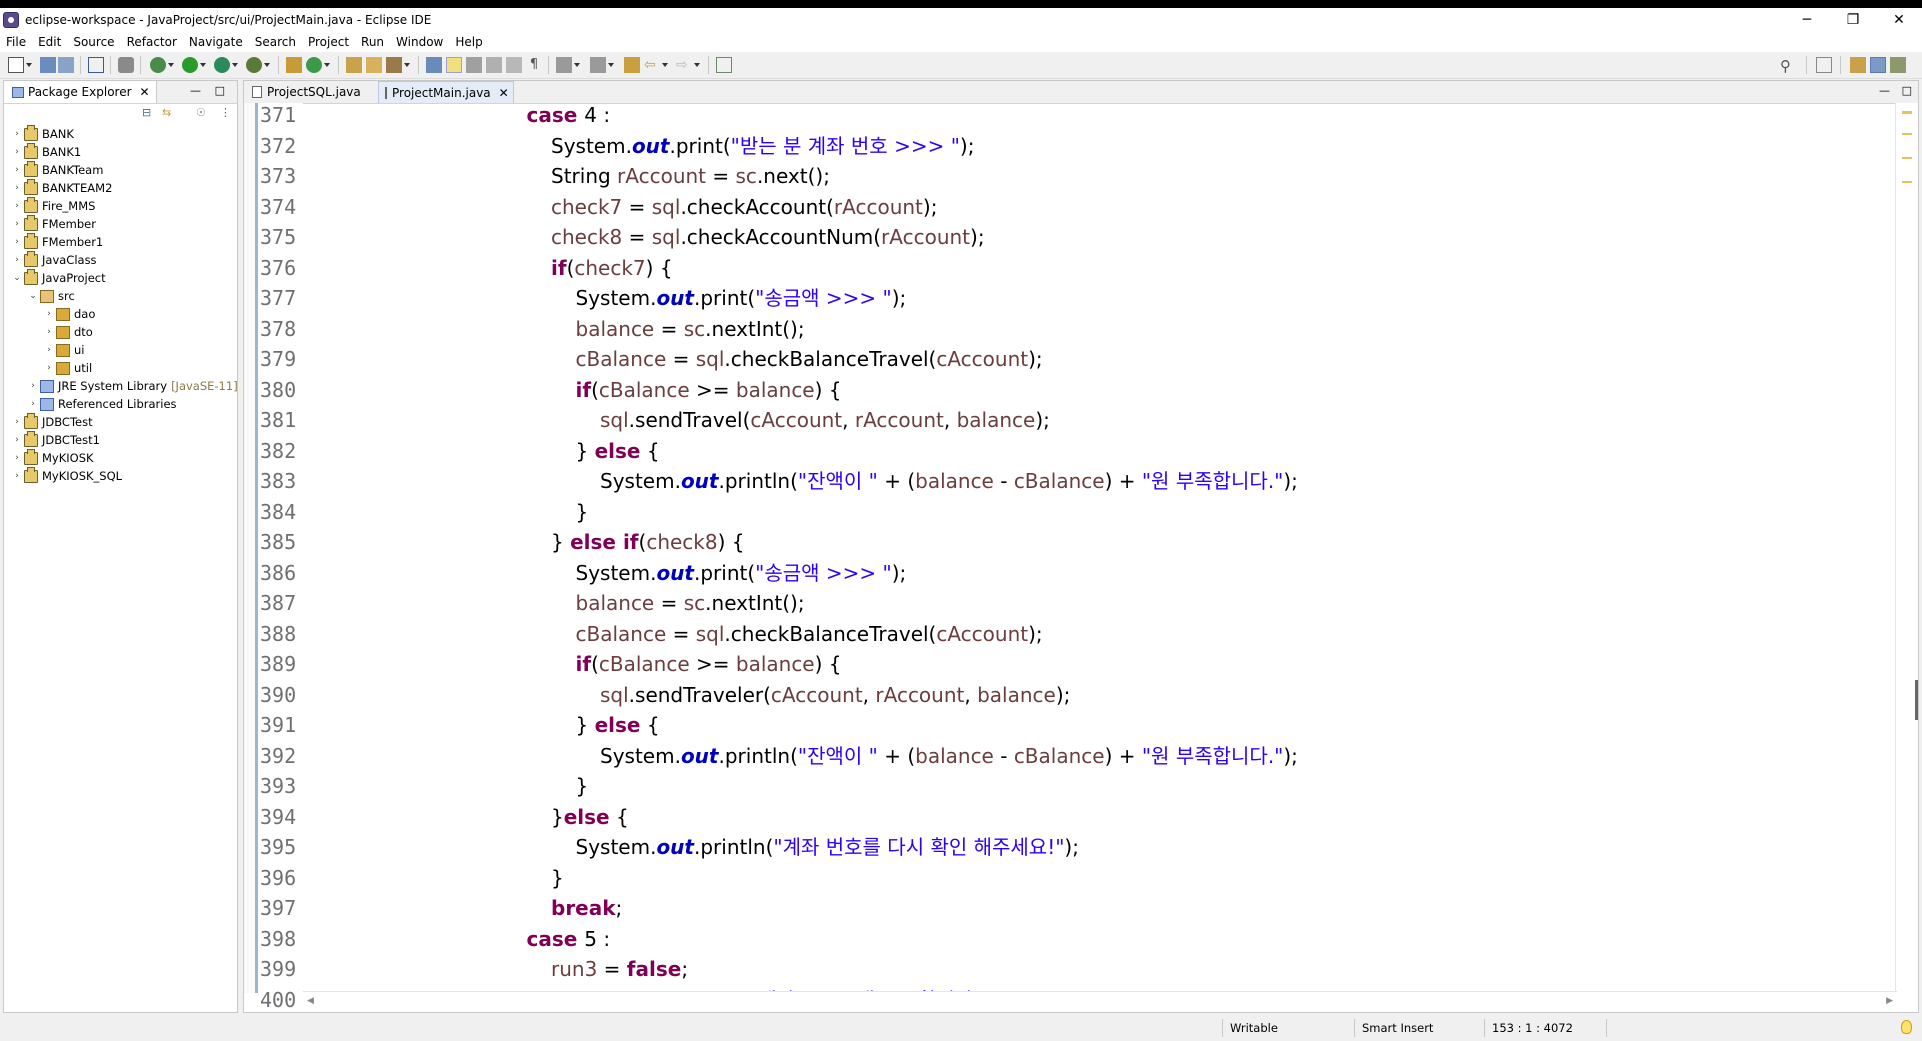 Image resolution: width=1922 pixels, height=1041 pixels. What do you see at coordinates (294, 65) in the screenshot?
I see `new-java-project-icon` at bounding box center [294, 65].